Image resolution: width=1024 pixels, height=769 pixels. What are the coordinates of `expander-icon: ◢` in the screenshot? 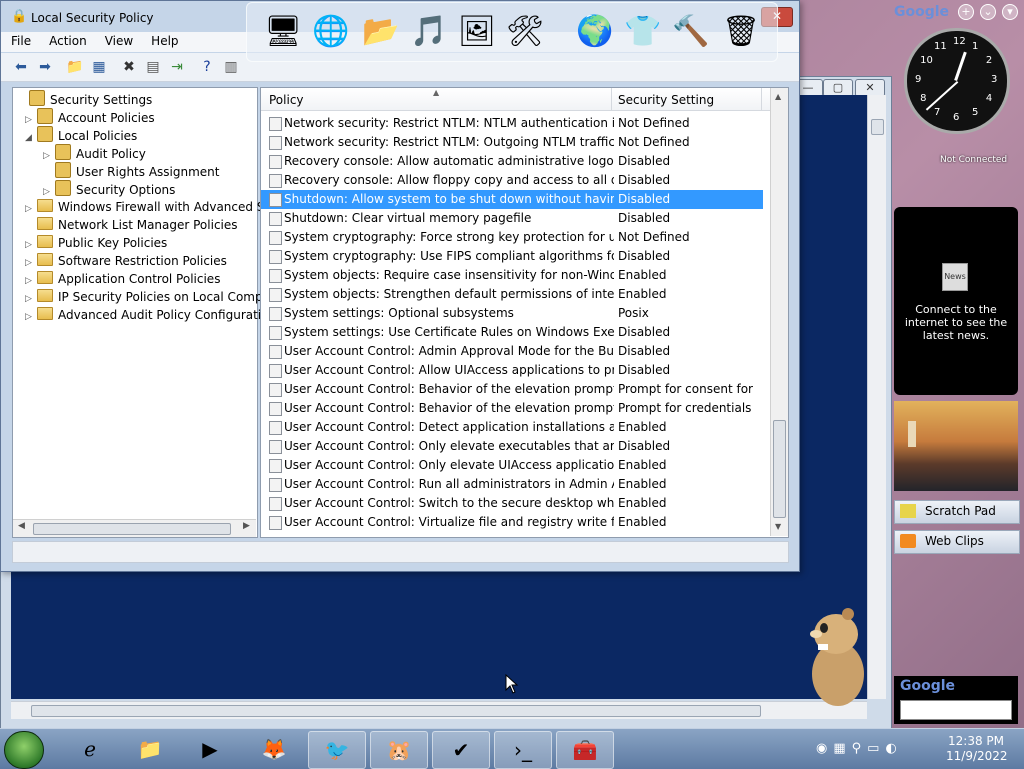 It's located at (31, 138).